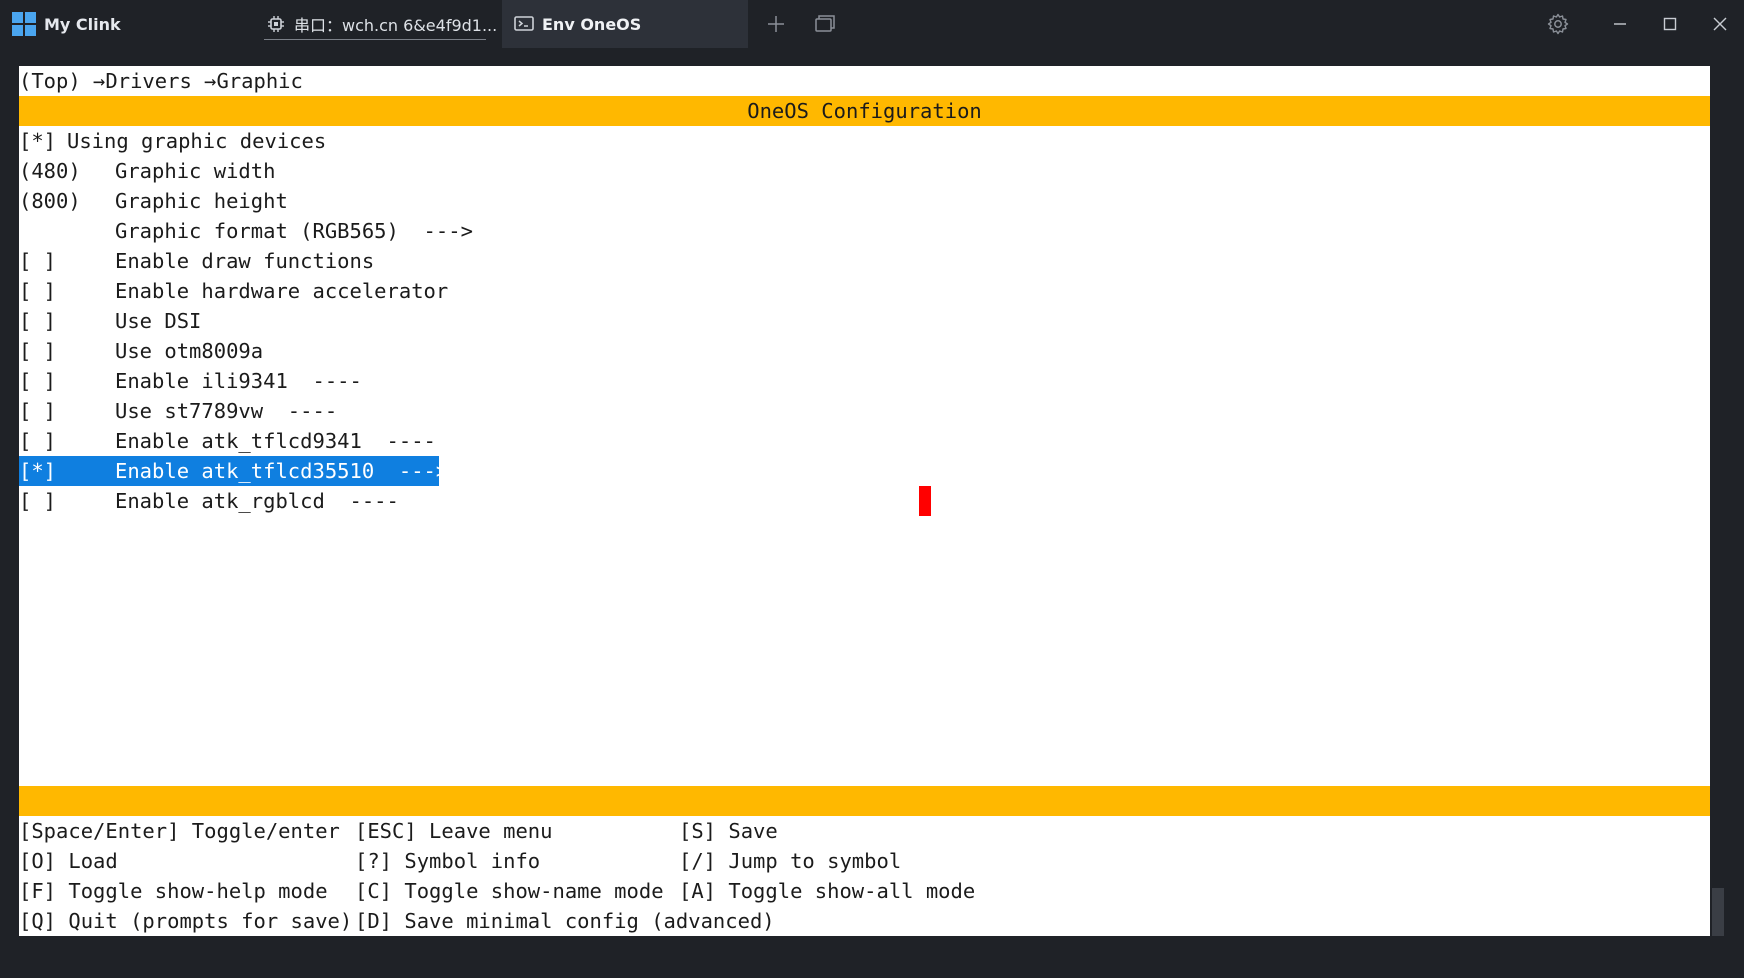 This screenshot has height=978, width=1744. I want to click on help-key: [D] Save minimal config (advanced), so click(565, 921).